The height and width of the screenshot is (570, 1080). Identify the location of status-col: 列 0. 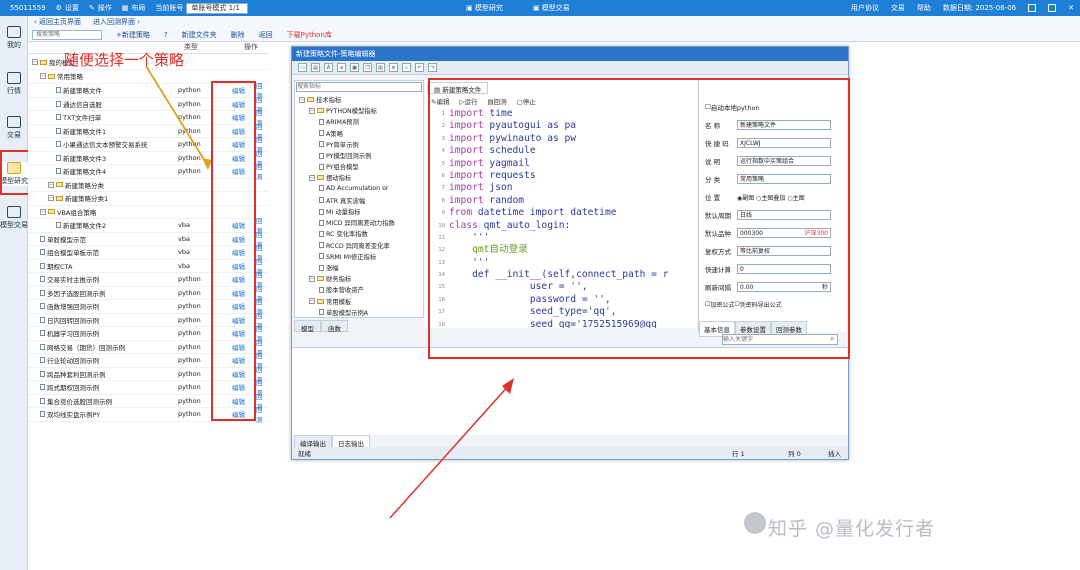
(794, 454).